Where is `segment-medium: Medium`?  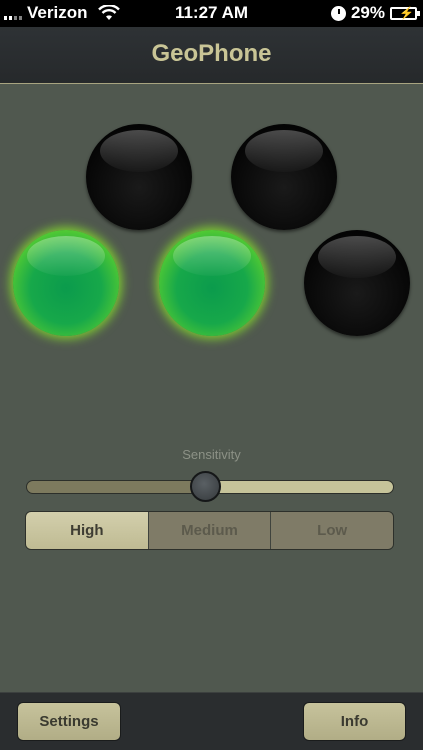 segment-medium: Medium is located at coordinates (210, 530).